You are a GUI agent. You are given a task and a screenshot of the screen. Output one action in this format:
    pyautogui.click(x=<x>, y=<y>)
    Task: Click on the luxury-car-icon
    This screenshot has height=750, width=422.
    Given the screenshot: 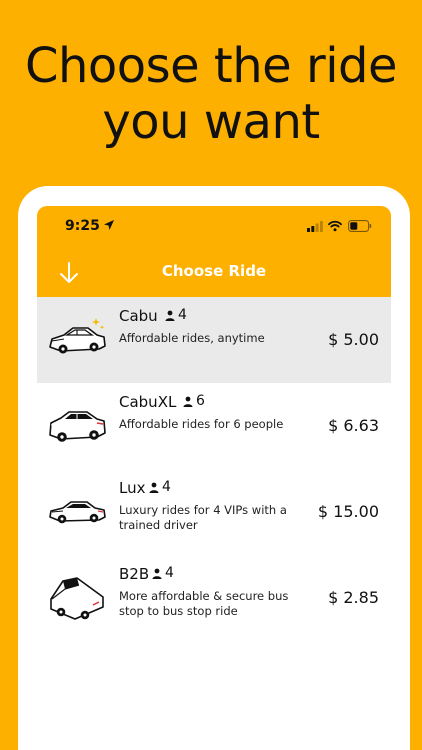 What is the action you would take?
    pyautogui.click(x=77, y=512)
    